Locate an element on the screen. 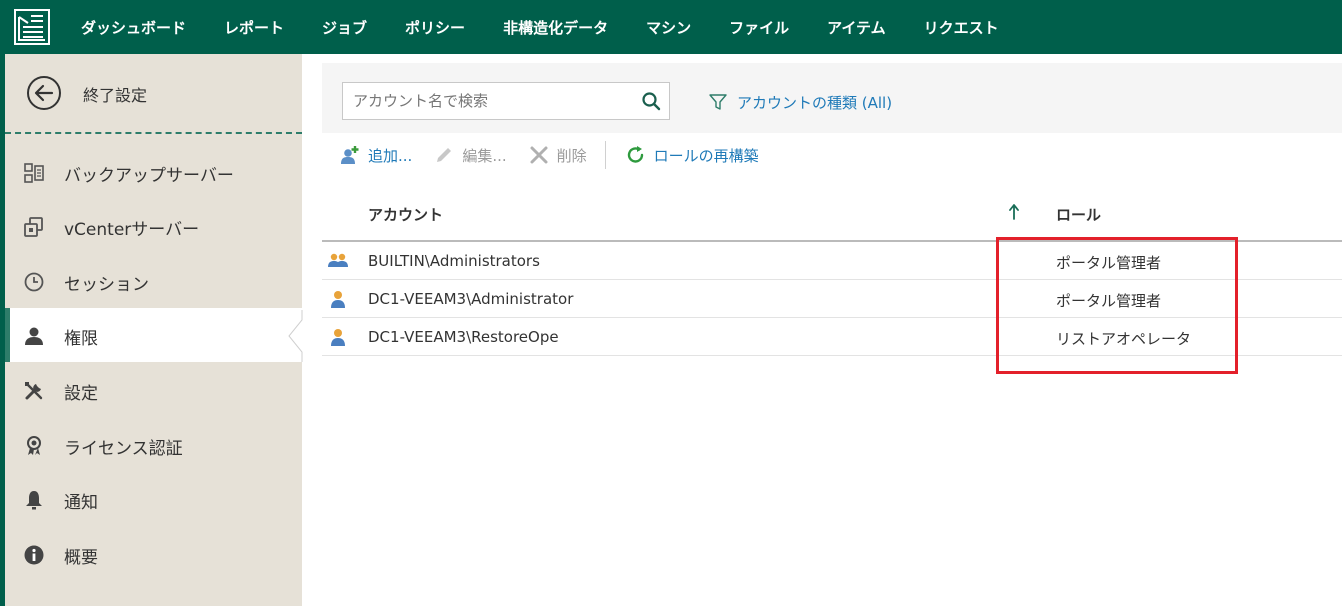 The height and width of the screenshot is (606, 1342). table-header: アカウント ロール is located at coordinates (832, 216).